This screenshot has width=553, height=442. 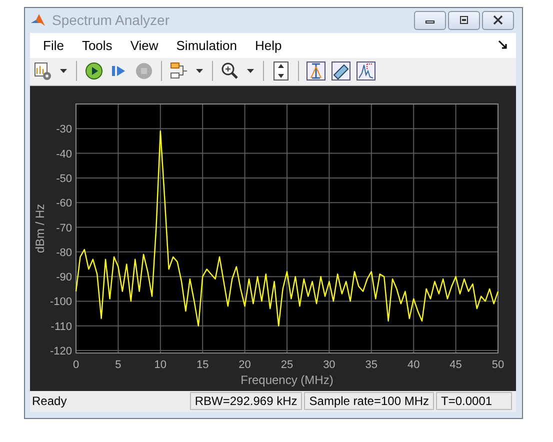 What do you see at coordinates (179, 71) in the screenshot?
I see `blocks-icon` at bounding box center [179, 71].